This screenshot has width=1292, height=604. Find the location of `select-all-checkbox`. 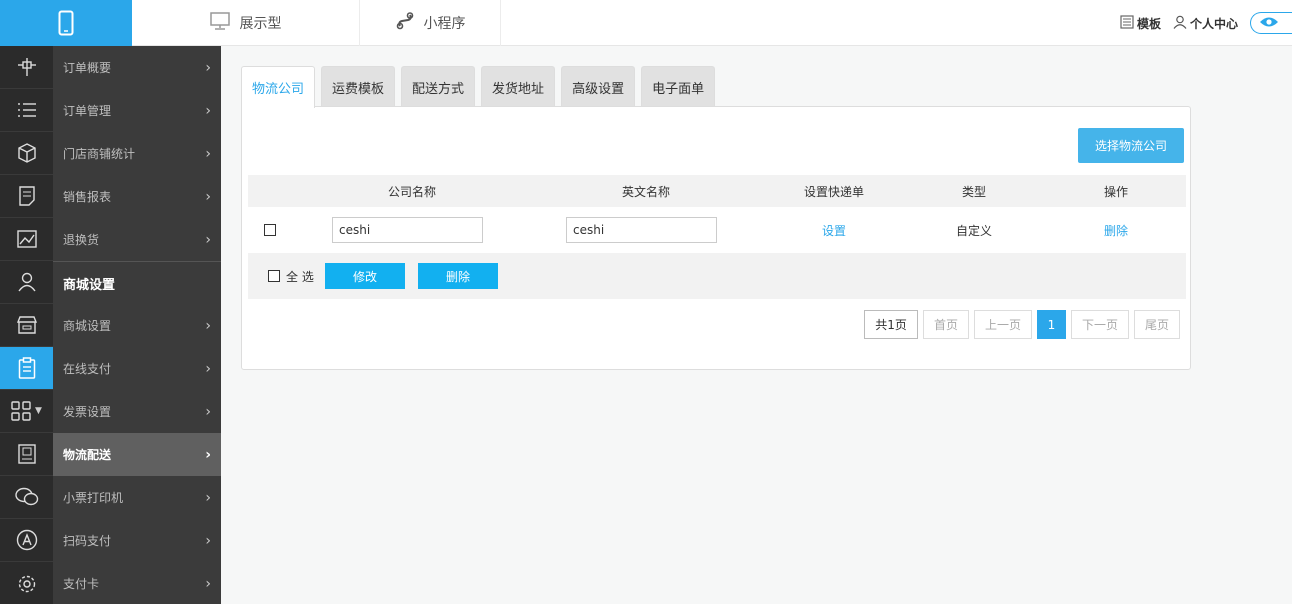

select-all-checkbox is located at coordinates (274, 276).